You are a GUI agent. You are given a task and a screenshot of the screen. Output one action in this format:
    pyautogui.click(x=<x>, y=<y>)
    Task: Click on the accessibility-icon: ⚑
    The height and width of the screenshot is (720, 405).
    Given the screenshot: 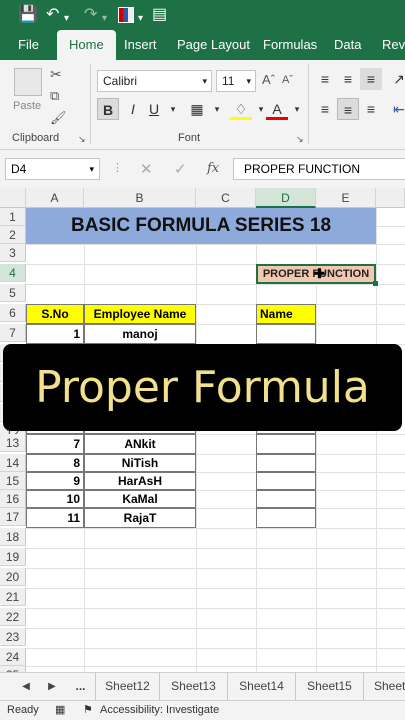 What is the action you would take?
    pyautogui.click(x=88, y=709)
    